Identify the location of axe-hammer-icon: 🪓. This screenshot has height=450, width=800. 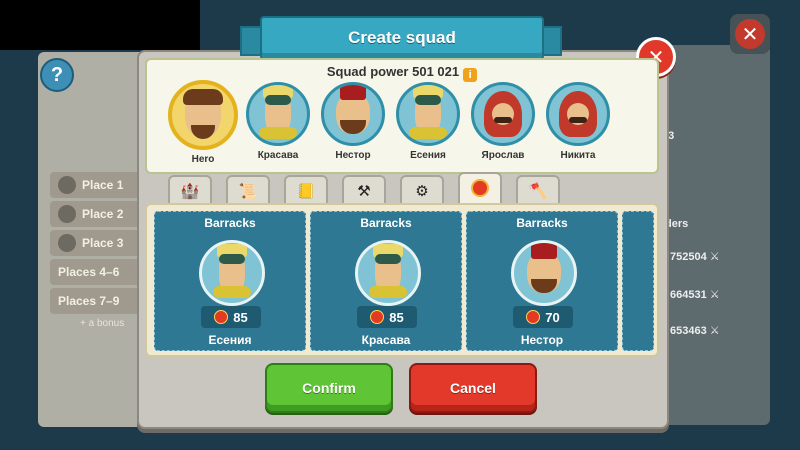
(538, 191).